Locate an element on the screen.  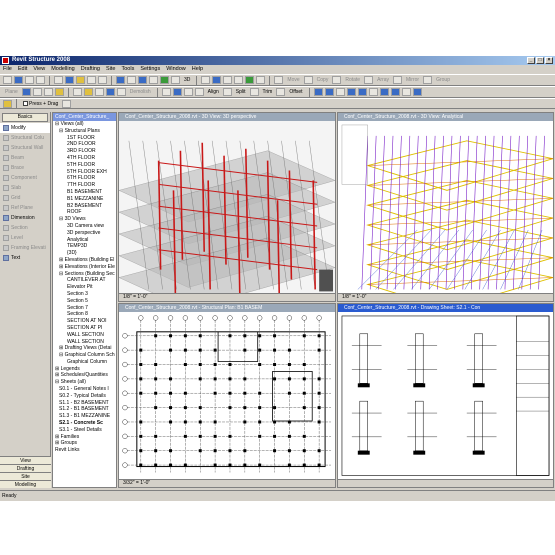
browser-tree-item: Revit Links is located at coordinates (84, 450).